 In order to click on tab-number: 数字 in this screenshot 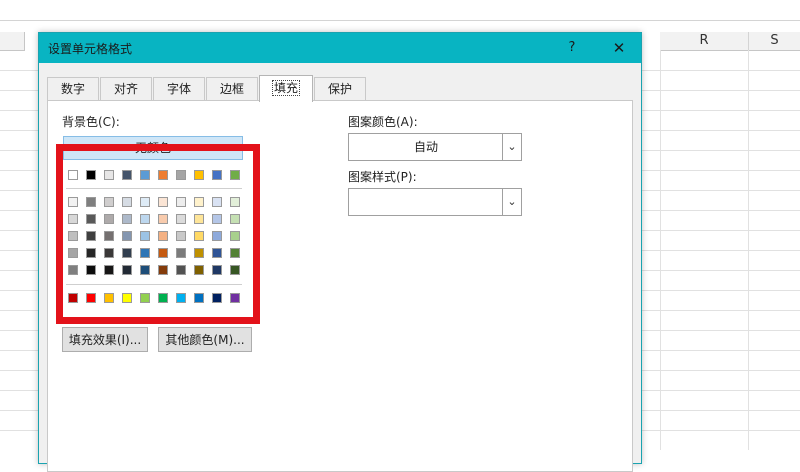, I will do `click(73, 88)`.